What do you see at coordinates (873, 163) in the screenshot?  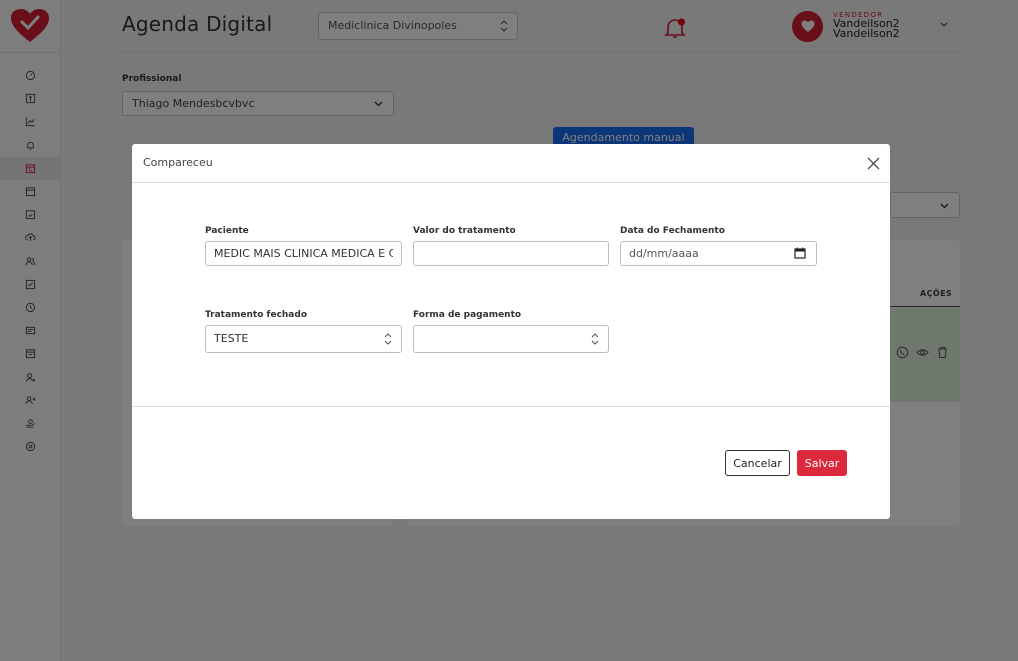 I see `close-icon` at bounding box center [873, 163].